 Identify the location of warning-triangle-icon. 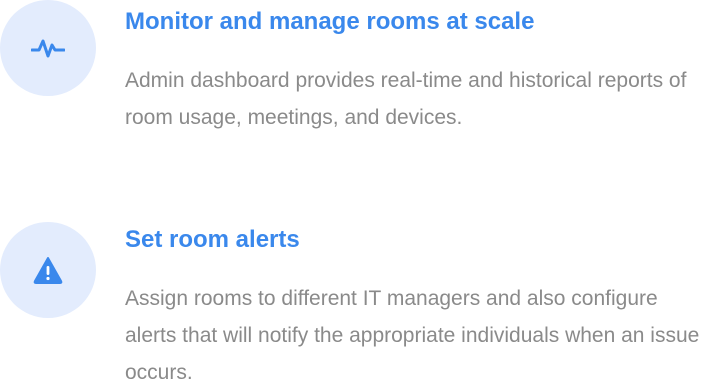
(48, 270).